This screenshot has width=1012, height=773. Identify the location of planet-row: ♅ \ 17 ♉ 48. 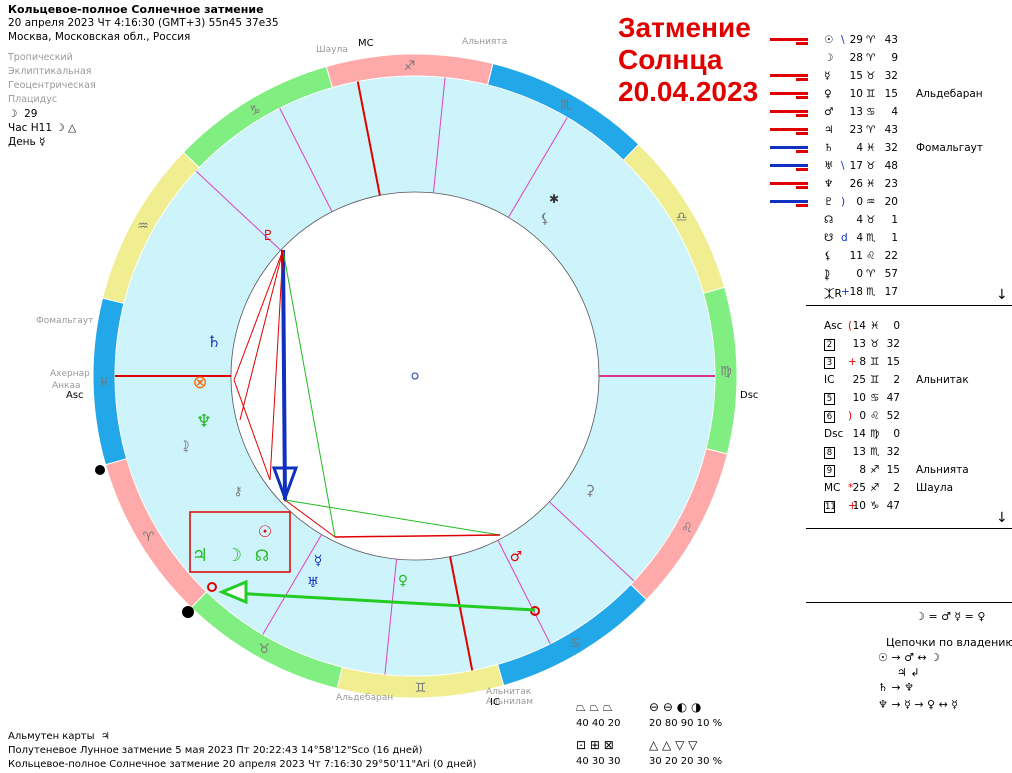
(890, 168).